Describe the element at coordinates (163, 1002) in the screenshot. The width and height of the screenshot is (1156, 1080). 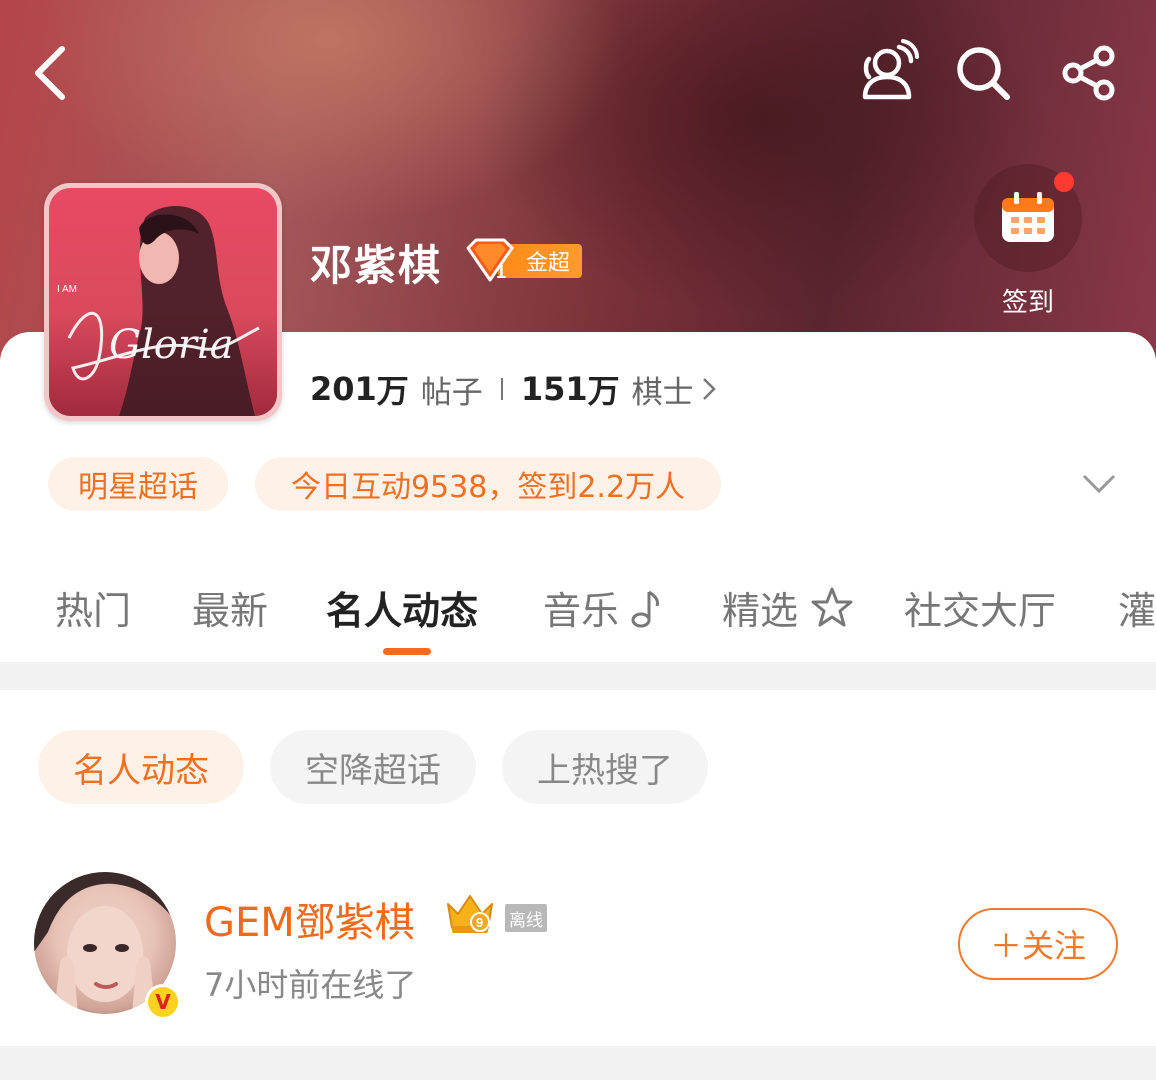
I see `verified-badge: V` at that location.